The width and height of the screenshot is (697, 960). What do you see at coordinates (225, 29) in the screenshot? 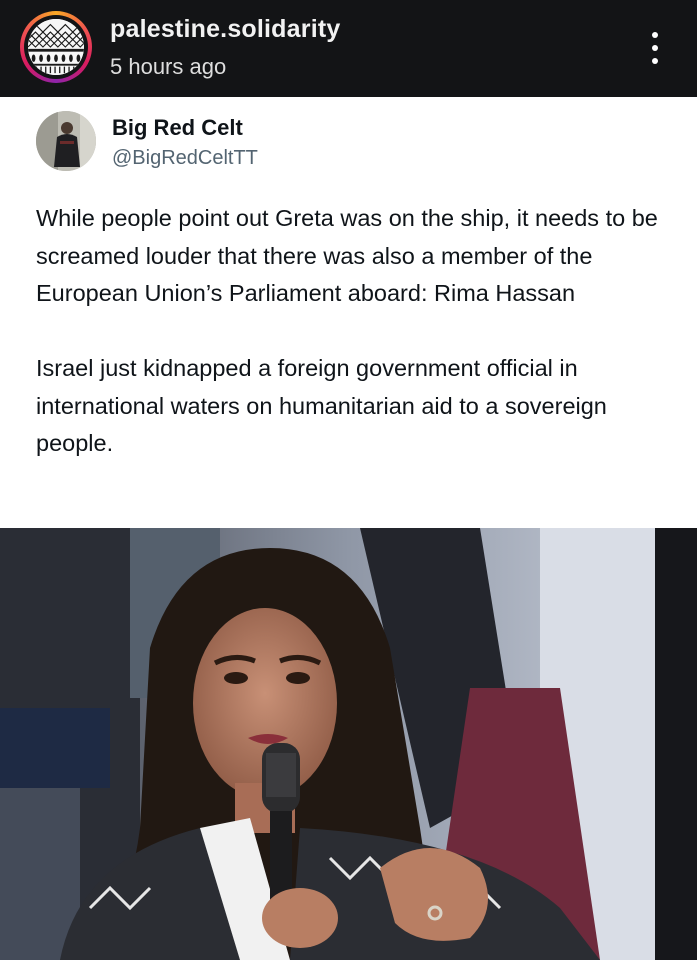
I see `account-name: palestine.solidarity` at bounding box center [225, 29].